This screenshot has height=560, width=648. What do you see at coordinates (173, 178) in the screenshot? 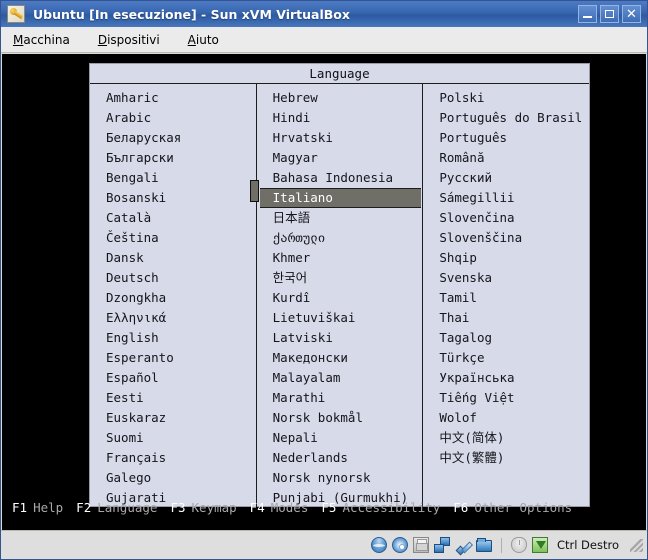
I see `list-item: Bengali` at bounding box center [173, 178].